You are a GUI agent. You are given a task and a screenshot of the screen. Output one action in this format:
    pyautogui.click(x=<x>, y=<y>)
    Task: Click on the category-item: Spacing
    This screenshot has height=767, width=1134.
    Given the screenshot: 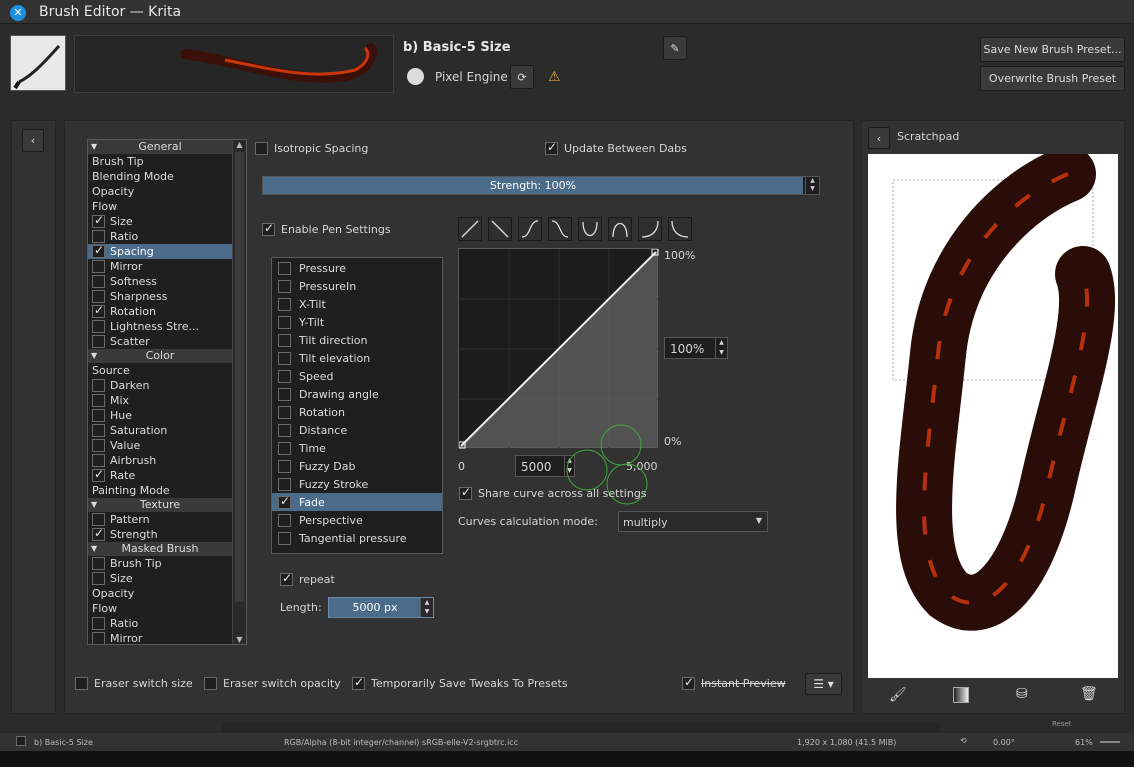 What is the action you would take?
    pyautogui.click(x=160, y=251)
    